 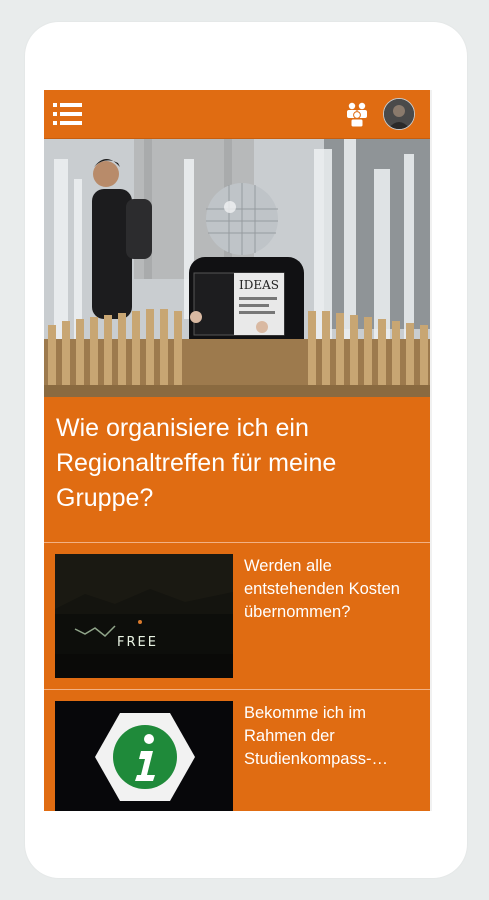 I want to click on magazine-title: IDEAS, so click(x=259, y=285).